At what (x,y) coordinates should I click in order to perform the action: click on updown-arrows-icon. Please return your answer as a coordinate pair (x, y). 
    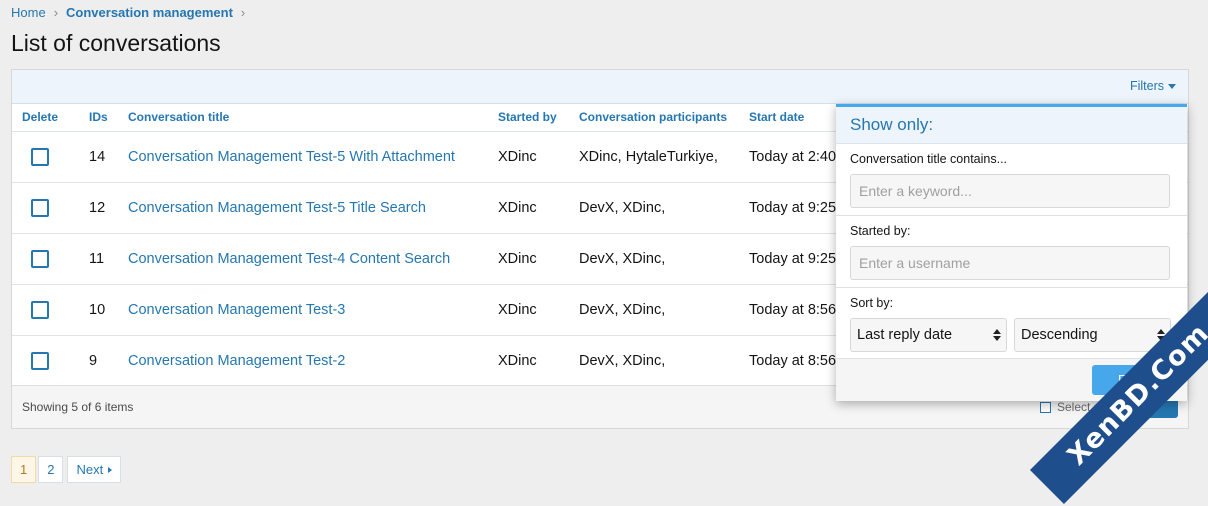
    Looking at the image, I should click on (997, 335).